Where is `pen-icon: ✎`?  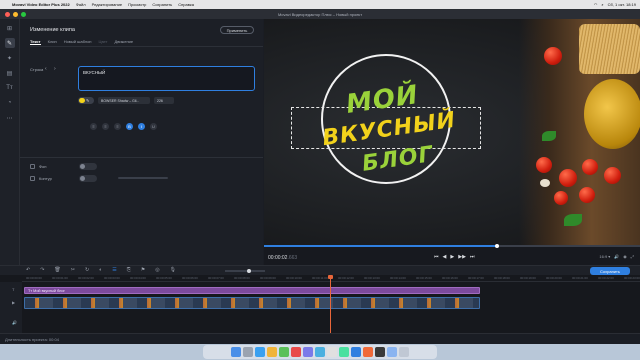 pen-icon: ✎ is located at coordinates (9, 43).